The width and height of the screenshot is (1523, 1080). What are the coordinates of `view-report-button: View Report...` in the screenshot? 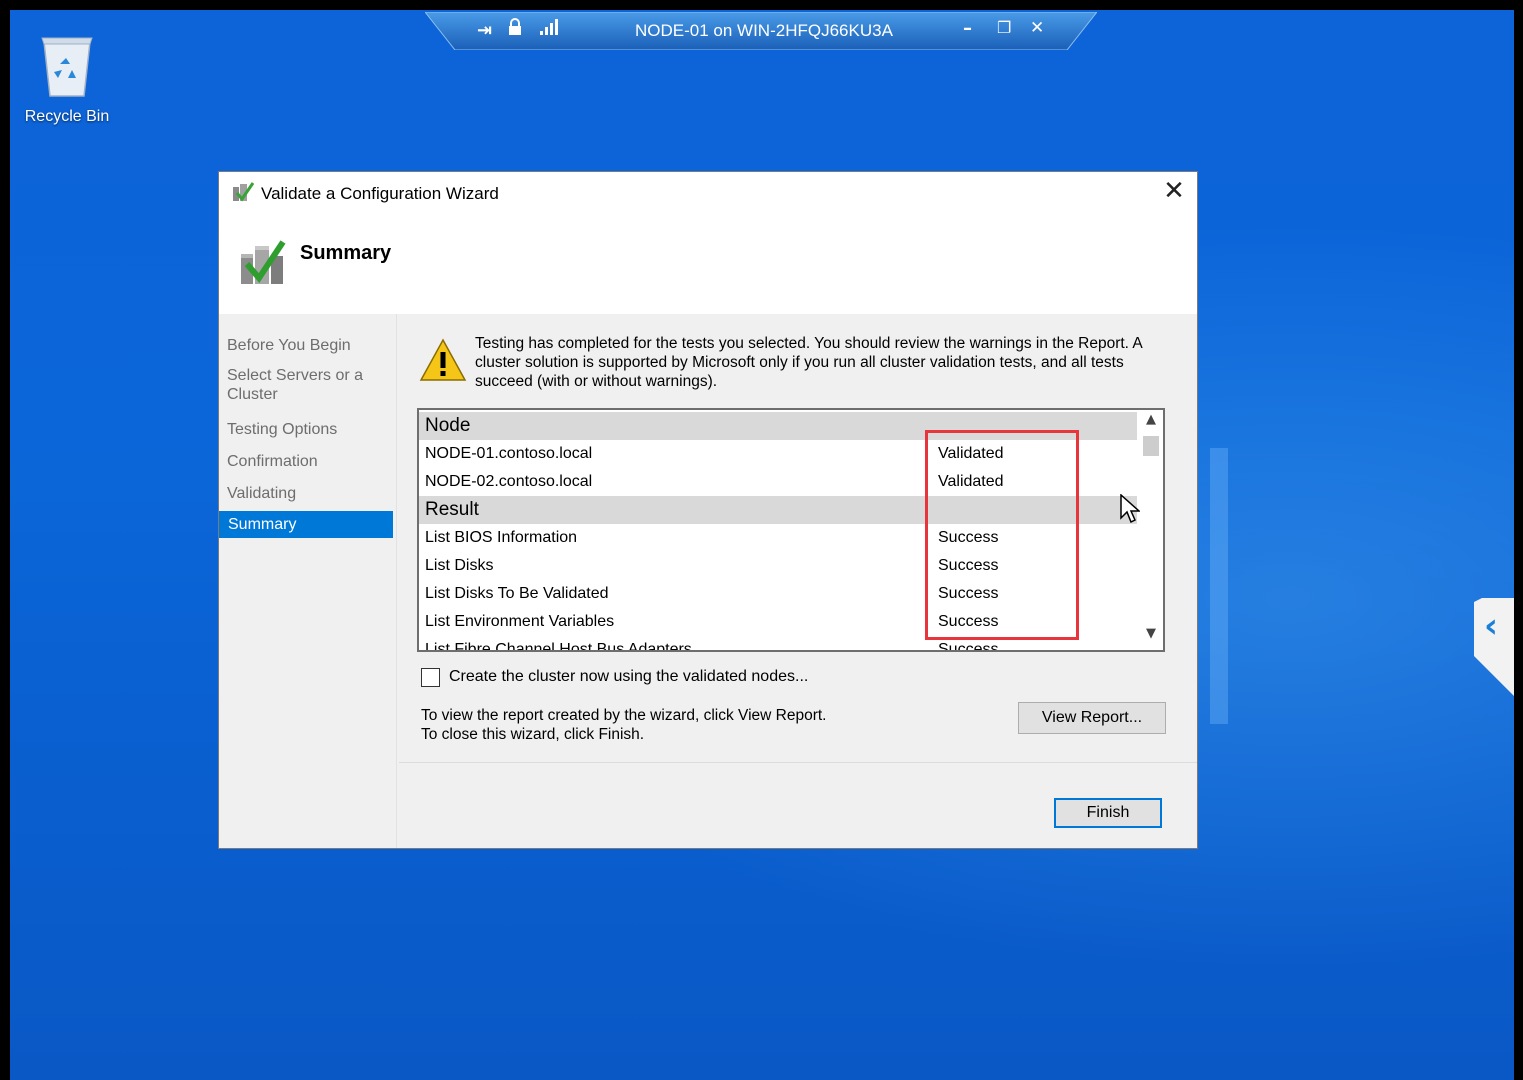 It's located at (1092, 718).